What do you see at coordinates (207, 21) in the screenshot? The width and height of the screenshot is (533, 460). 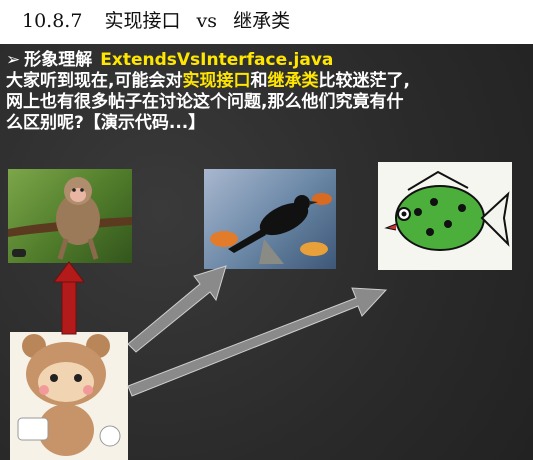 I see `heading-vs: vs` at bounding box center [207, 21].